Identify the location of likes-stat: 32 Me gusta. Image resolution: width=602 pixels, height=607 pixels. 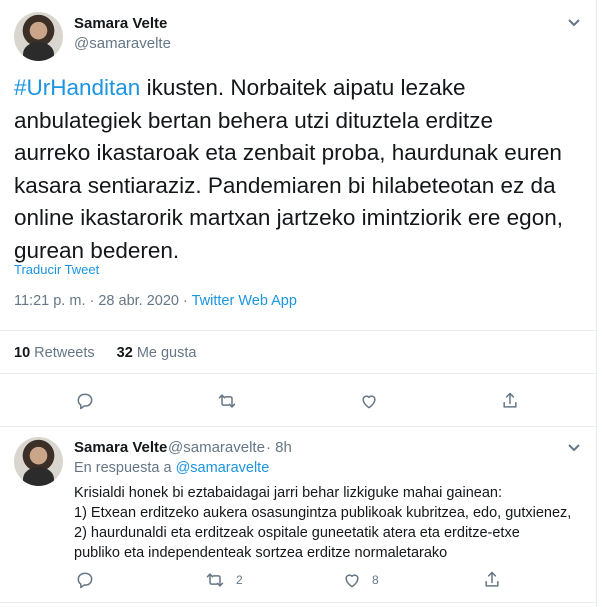
(157, 353).